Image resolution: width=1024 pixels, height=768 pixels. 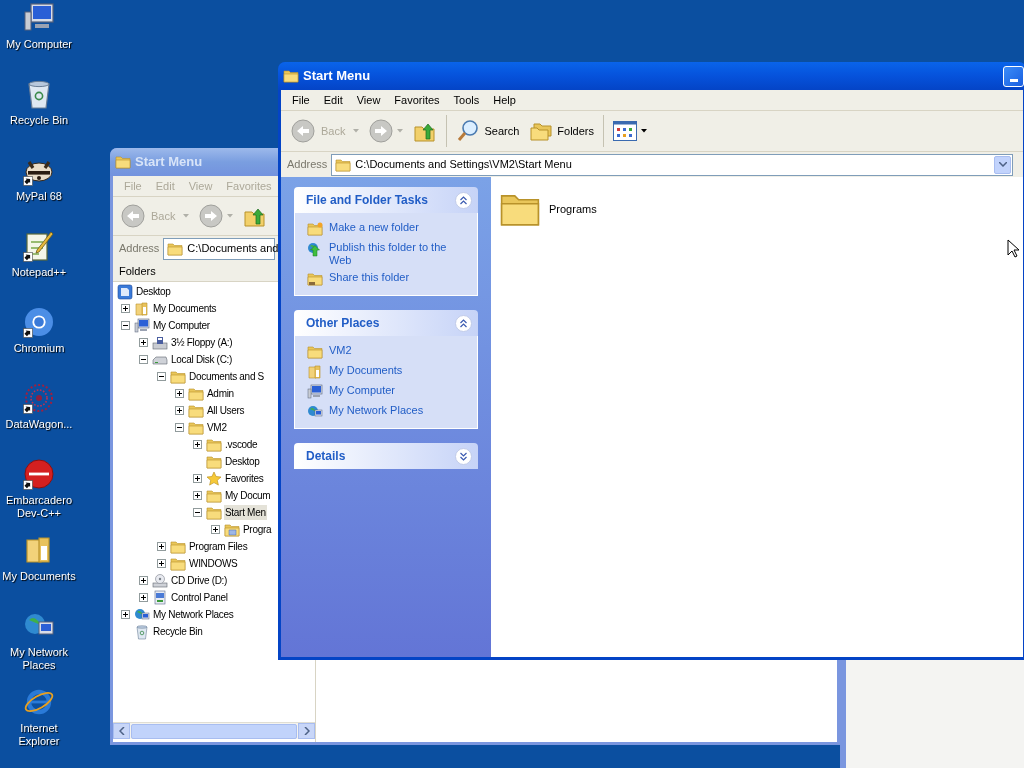 I want to click on desktop-icon-label: My Network Places, so click(x=39, y=659).